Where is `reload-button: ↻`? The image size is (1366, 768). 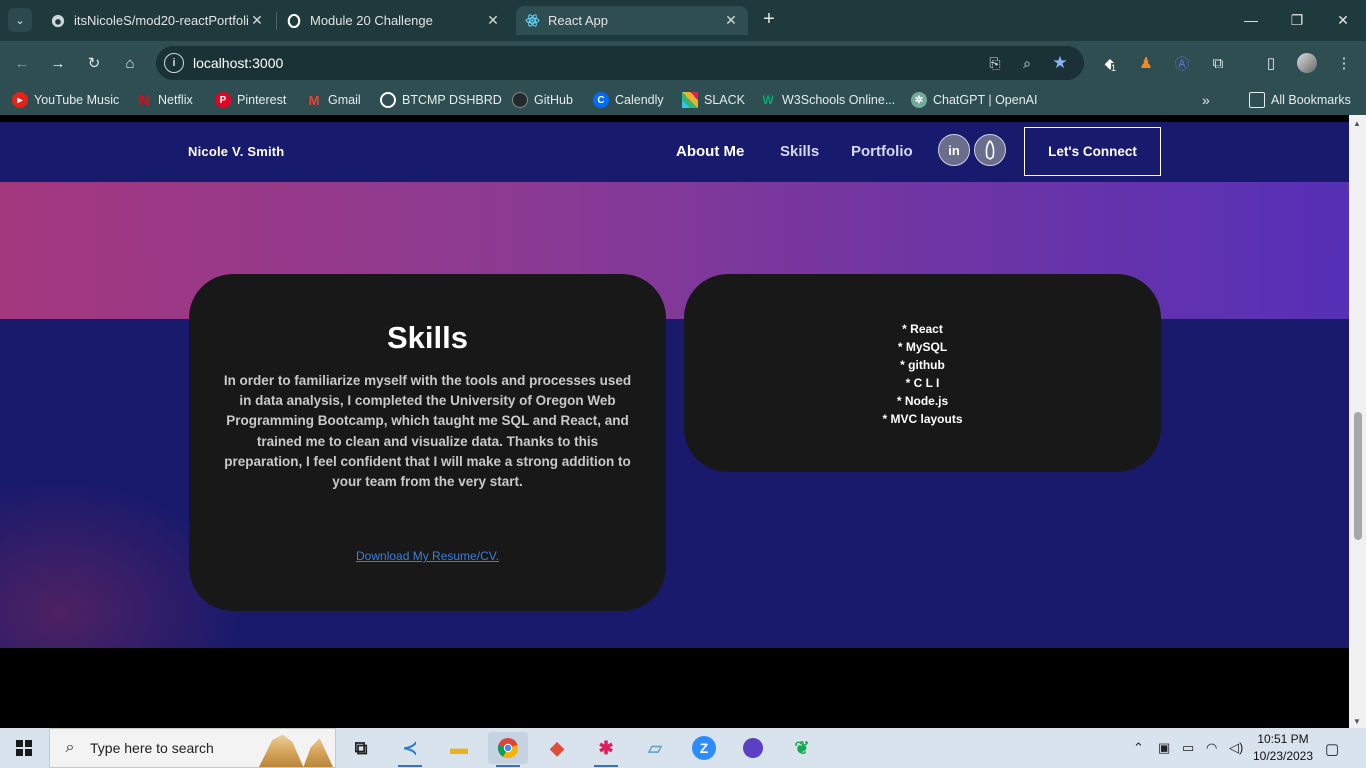 reload-button: ↻ is located at coordinates (94, 63).